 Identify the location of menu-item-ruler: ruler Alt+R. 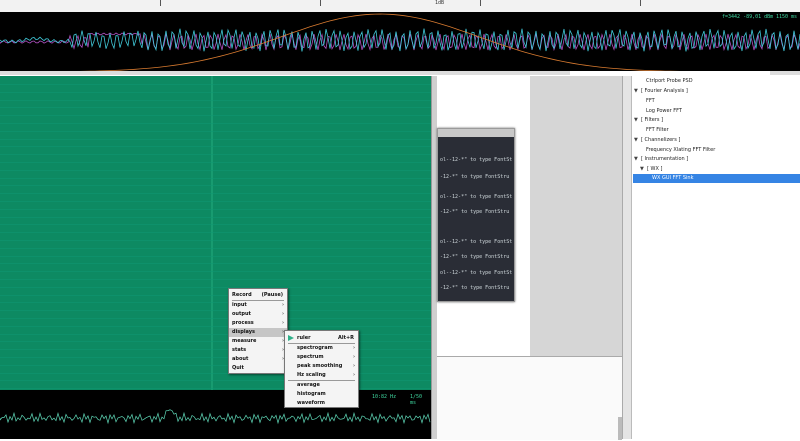
(321, 338).